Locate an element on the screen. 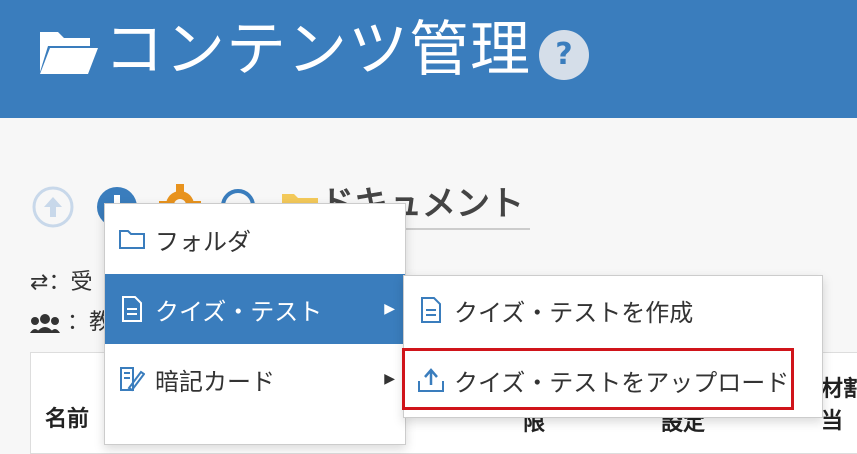  menu-item-folder: フォルダ is located at coordinates (255, 239).